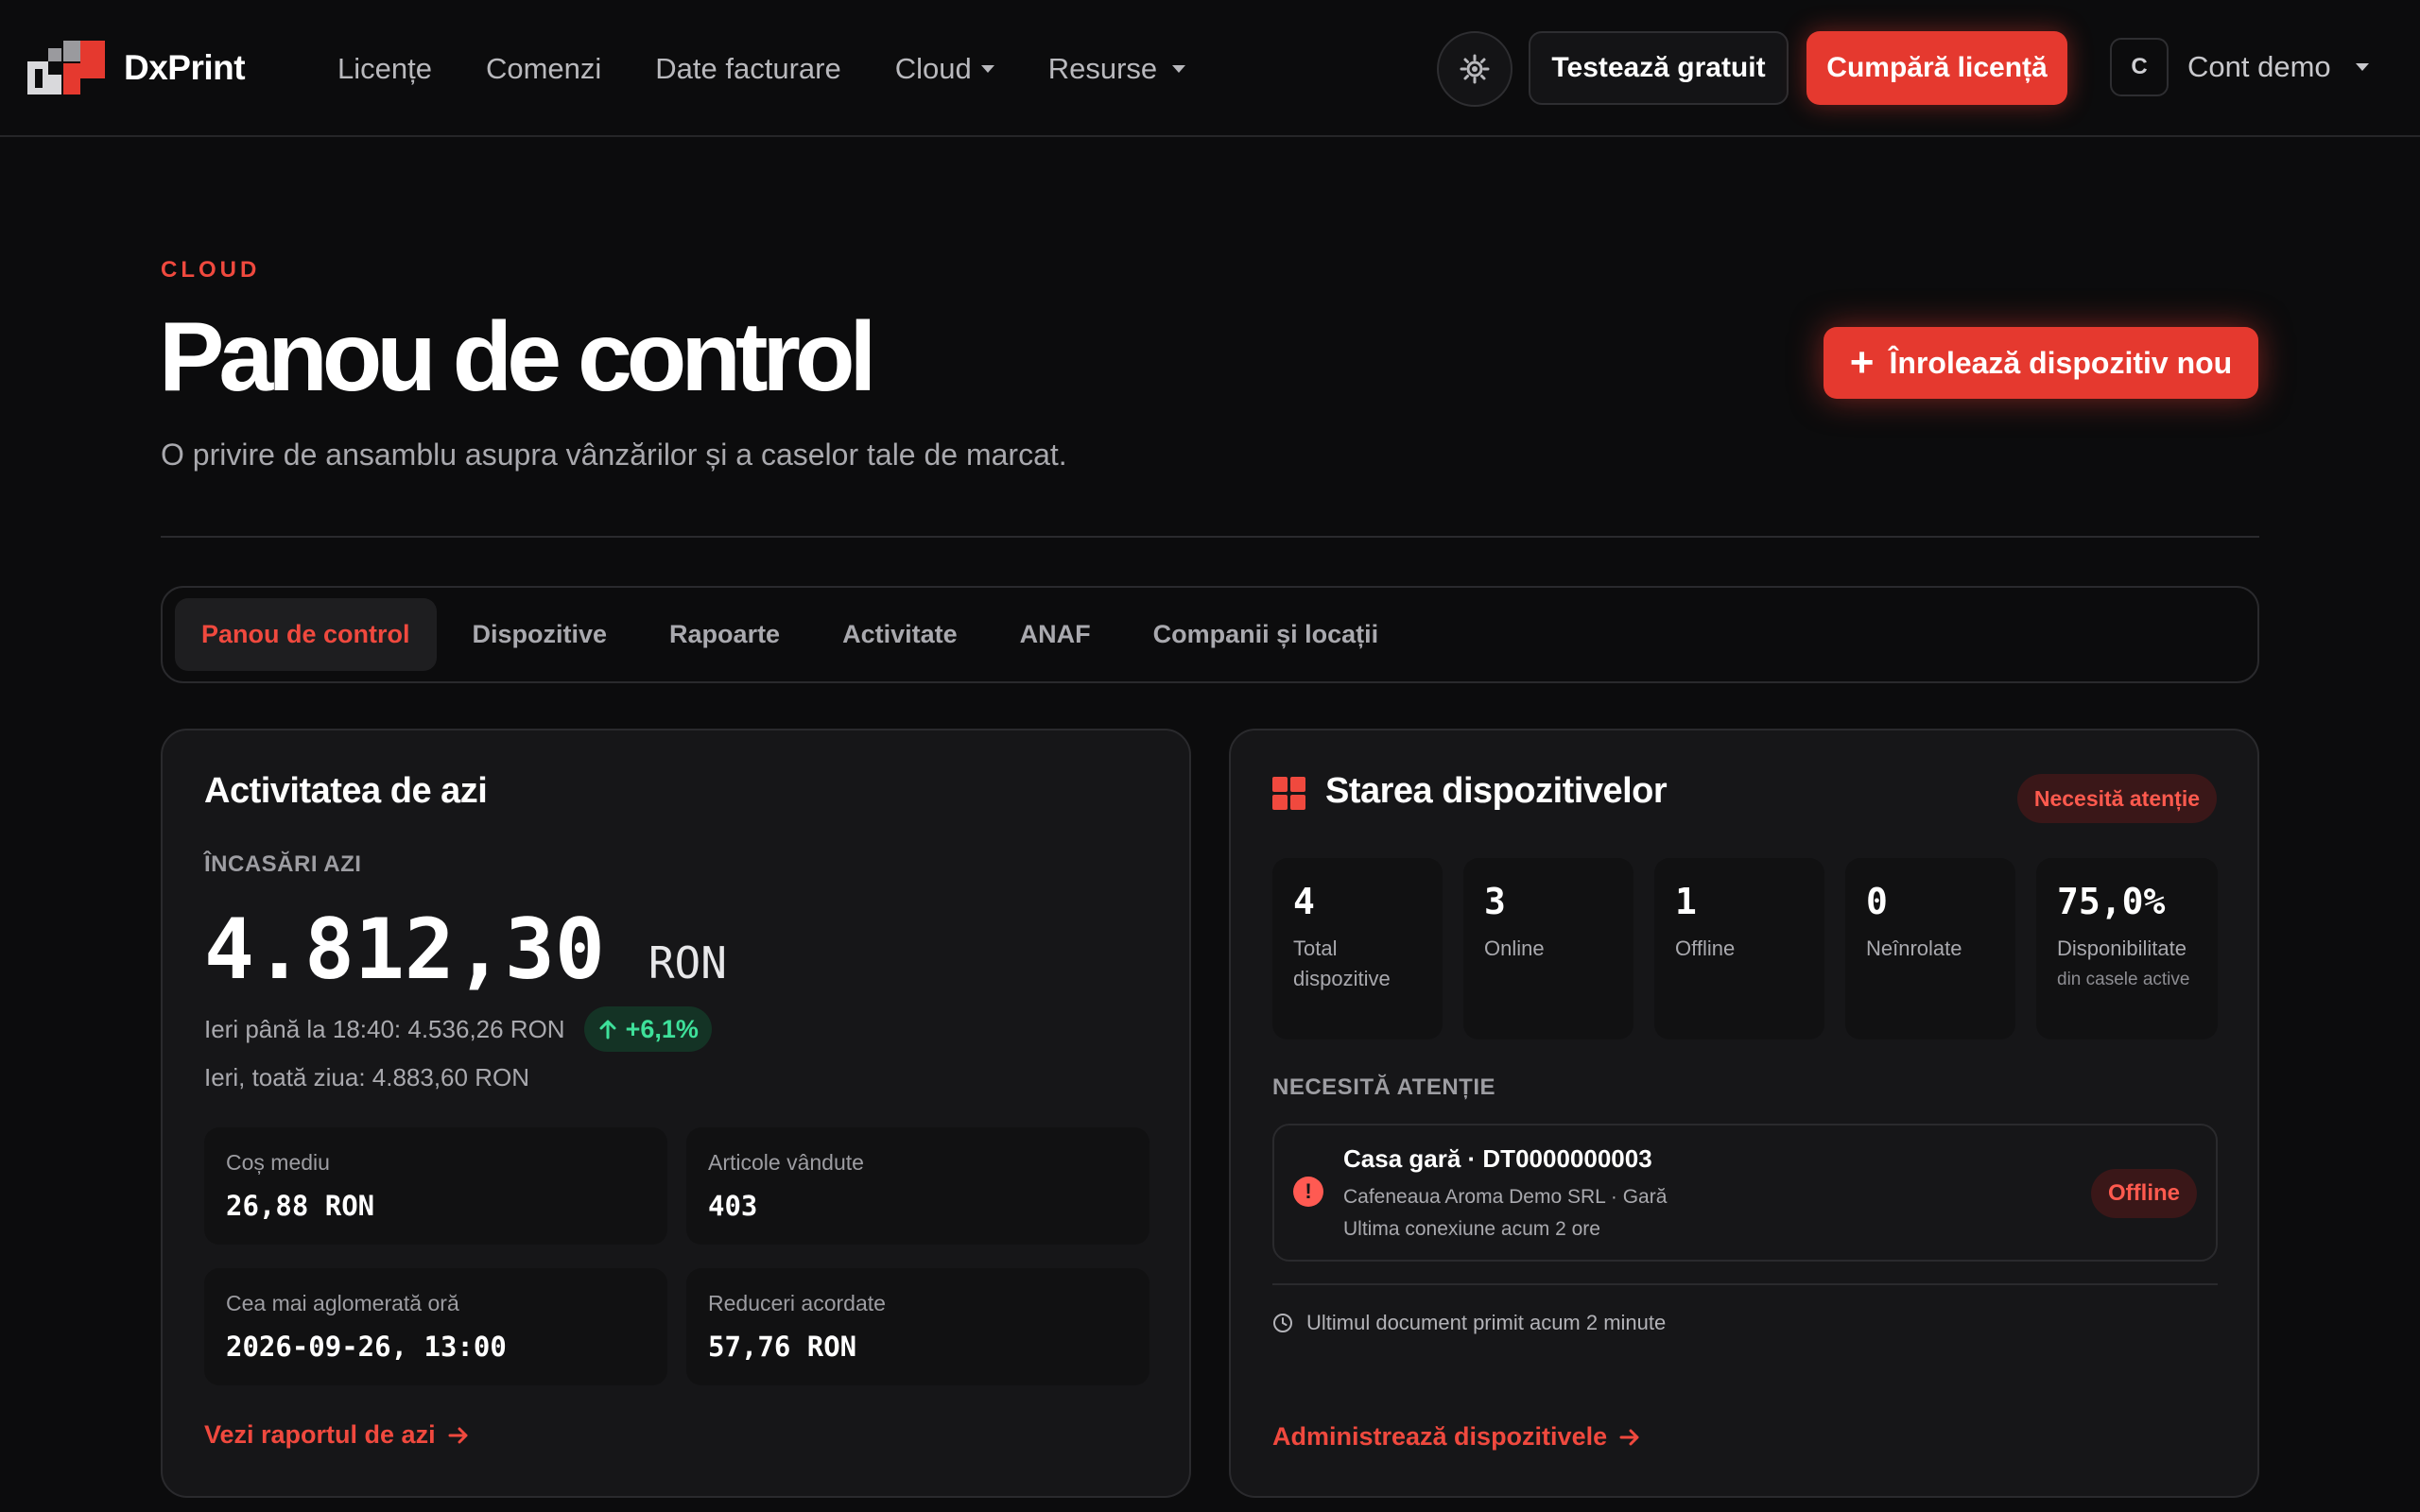 The width and height of the screenshot is (2420, 1512). I want to click on page-title: Panou de control, so click(518, 357).